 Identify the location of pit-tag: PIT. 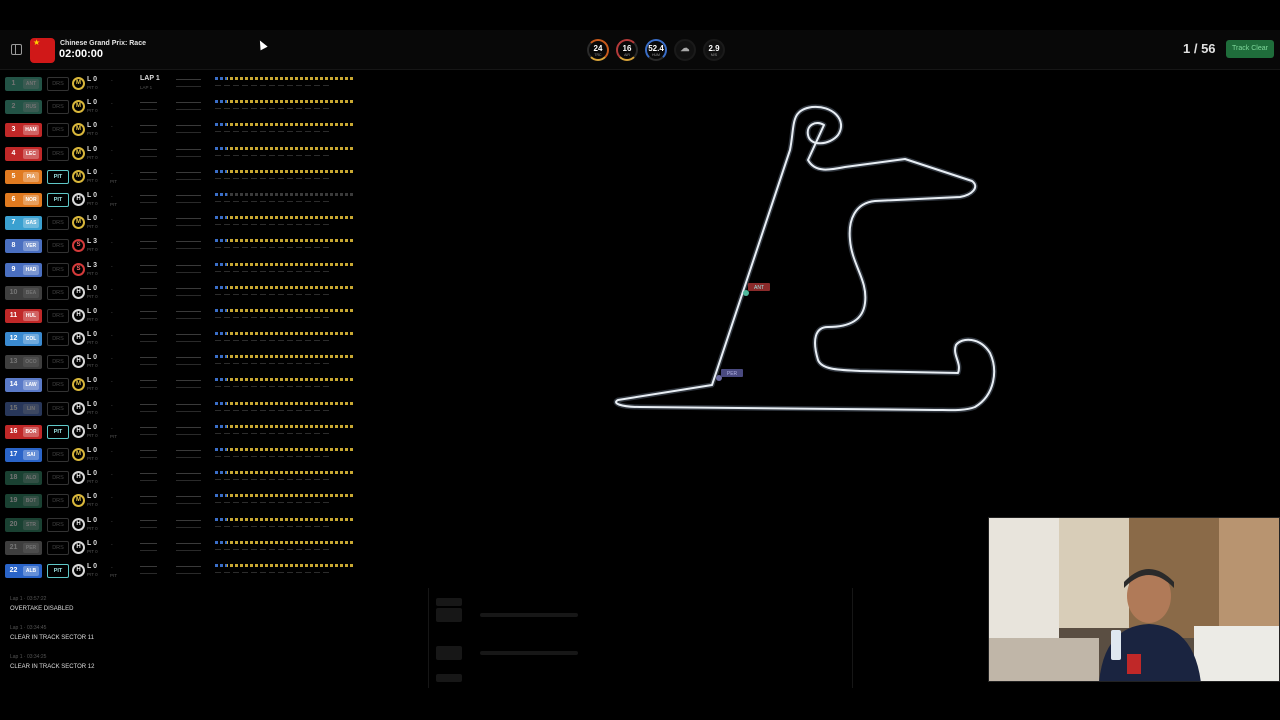
(114, 436).